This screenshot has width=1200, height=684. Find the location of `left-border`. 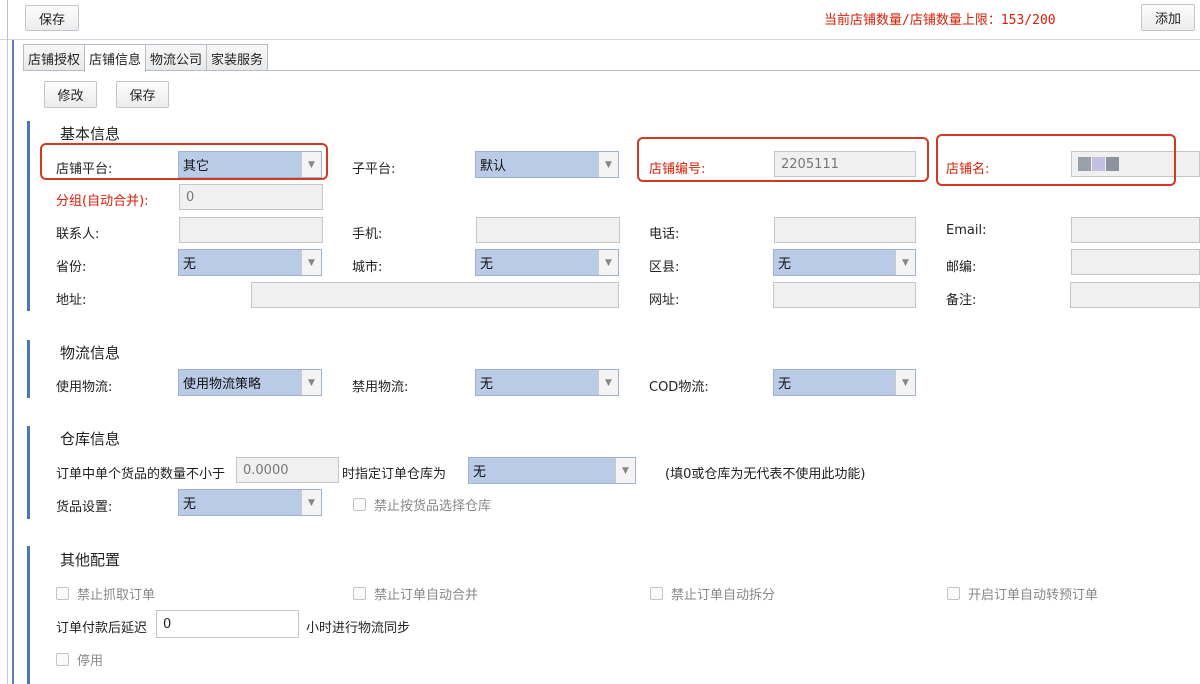

left-border is located at coordinates (7, 362).